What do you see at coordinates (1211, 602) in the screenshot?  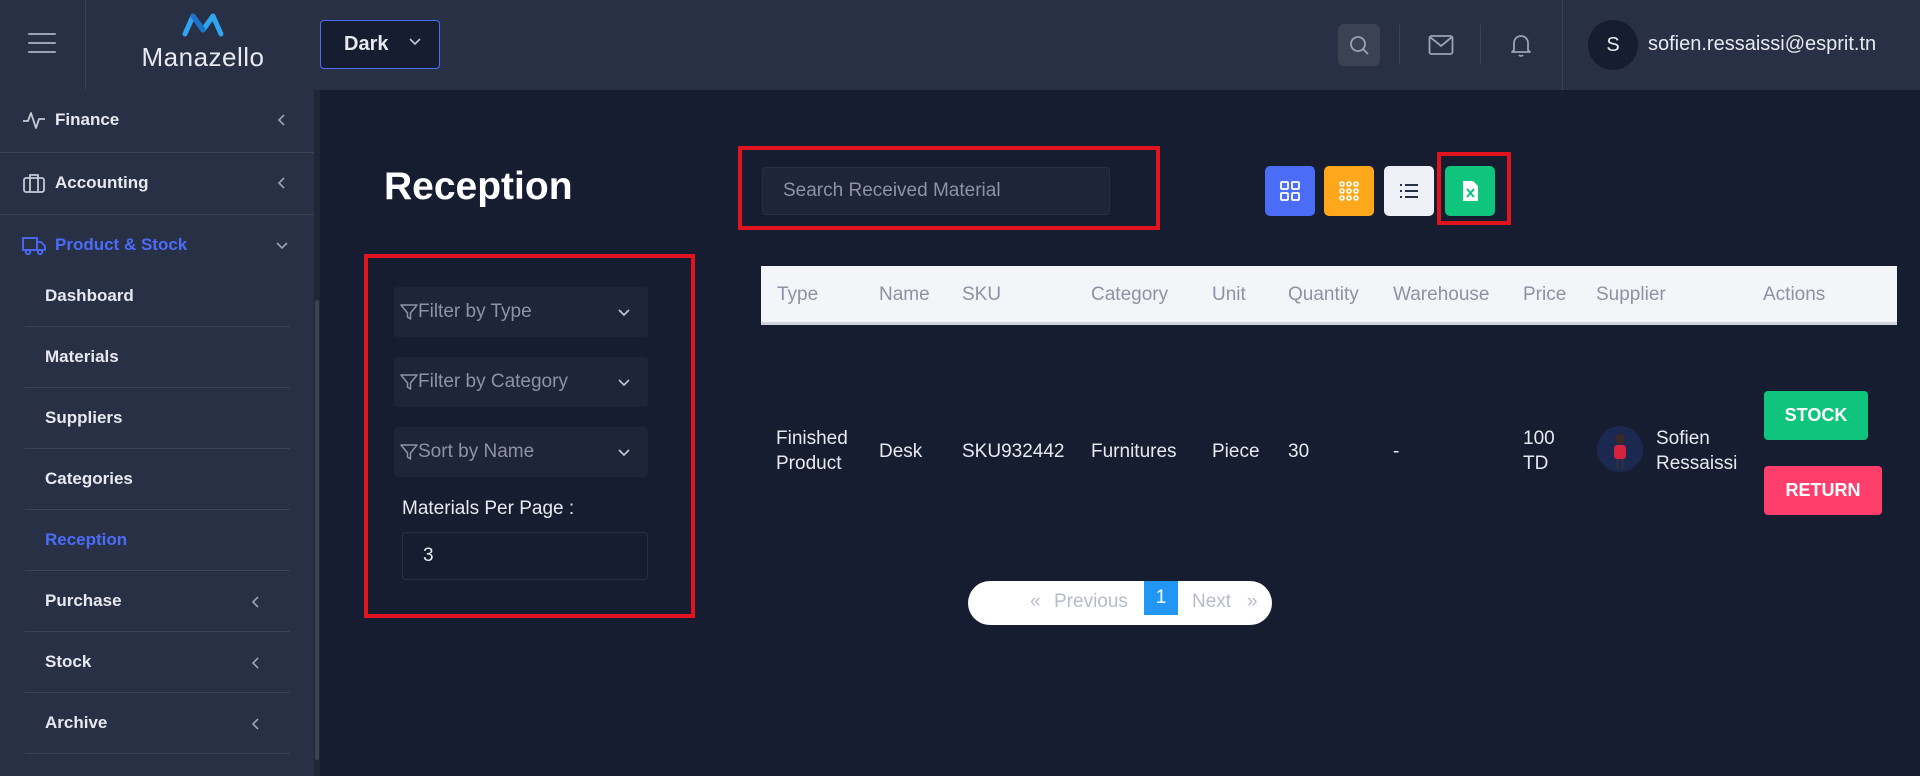 I see `pagination-next: Next` at bounding box center [1211, 602].